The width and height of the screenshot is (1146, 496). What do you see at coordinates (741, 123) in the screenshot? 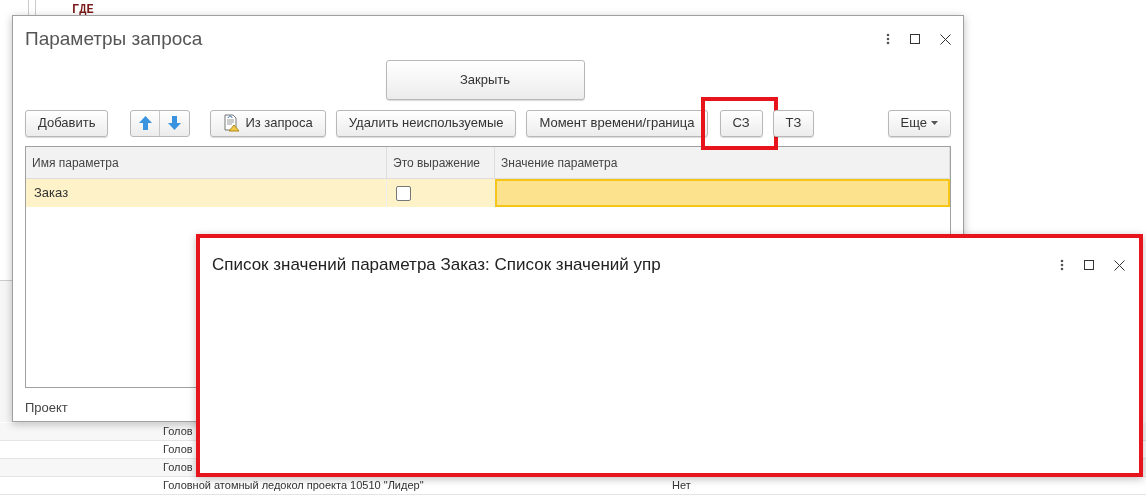
I see `toolbar-button: СЗ` at bounding box center [741, 123].